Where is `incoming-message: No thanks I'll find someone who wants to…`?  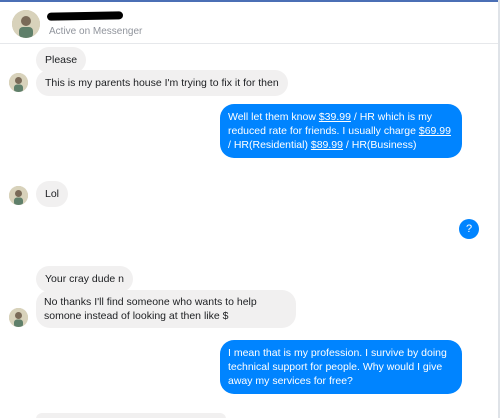
incoming-message: No thanks I'll find someone who wants to… is located at coordinates (166, 309).